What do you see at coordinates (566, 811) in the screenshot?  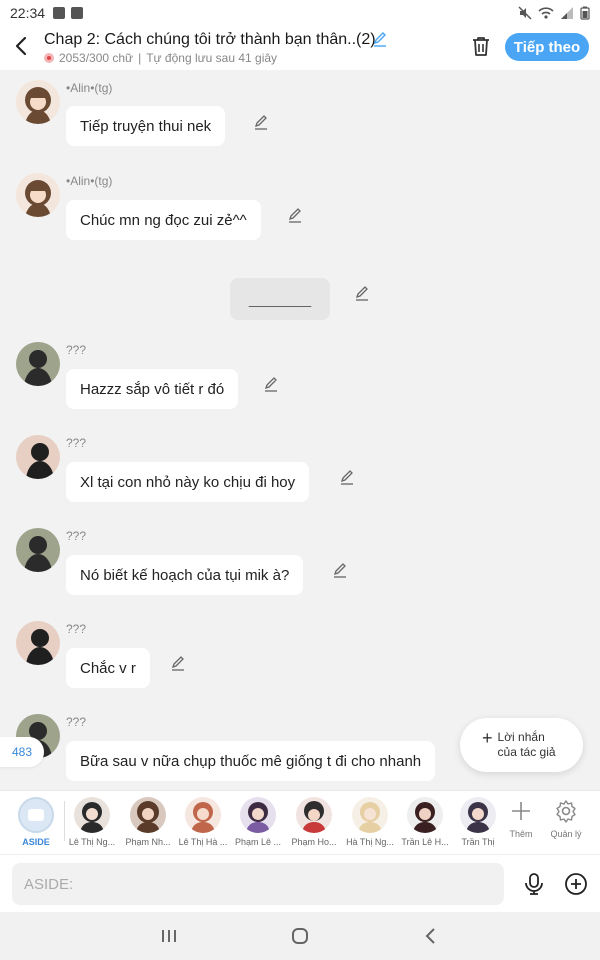 I see `gear-icon` at bounding box center [566, 811].